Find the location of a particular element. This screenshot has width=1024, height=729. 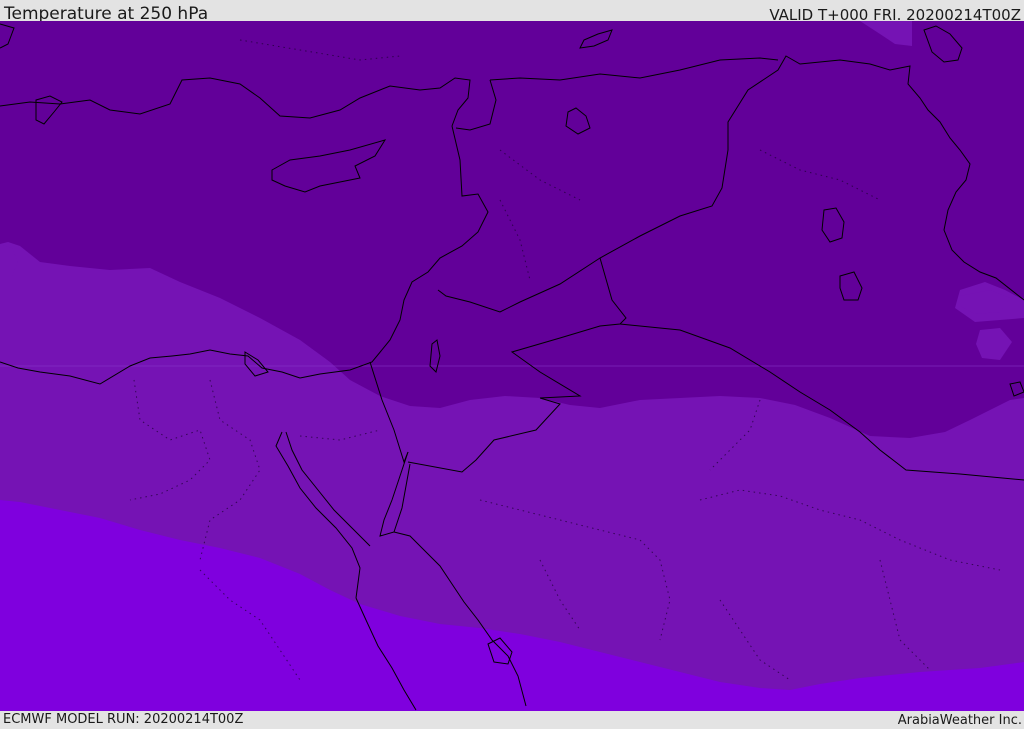

model-run-label: ECMWF MODEL RUN: 20200214T00Z is located at coordinates (123, 719).